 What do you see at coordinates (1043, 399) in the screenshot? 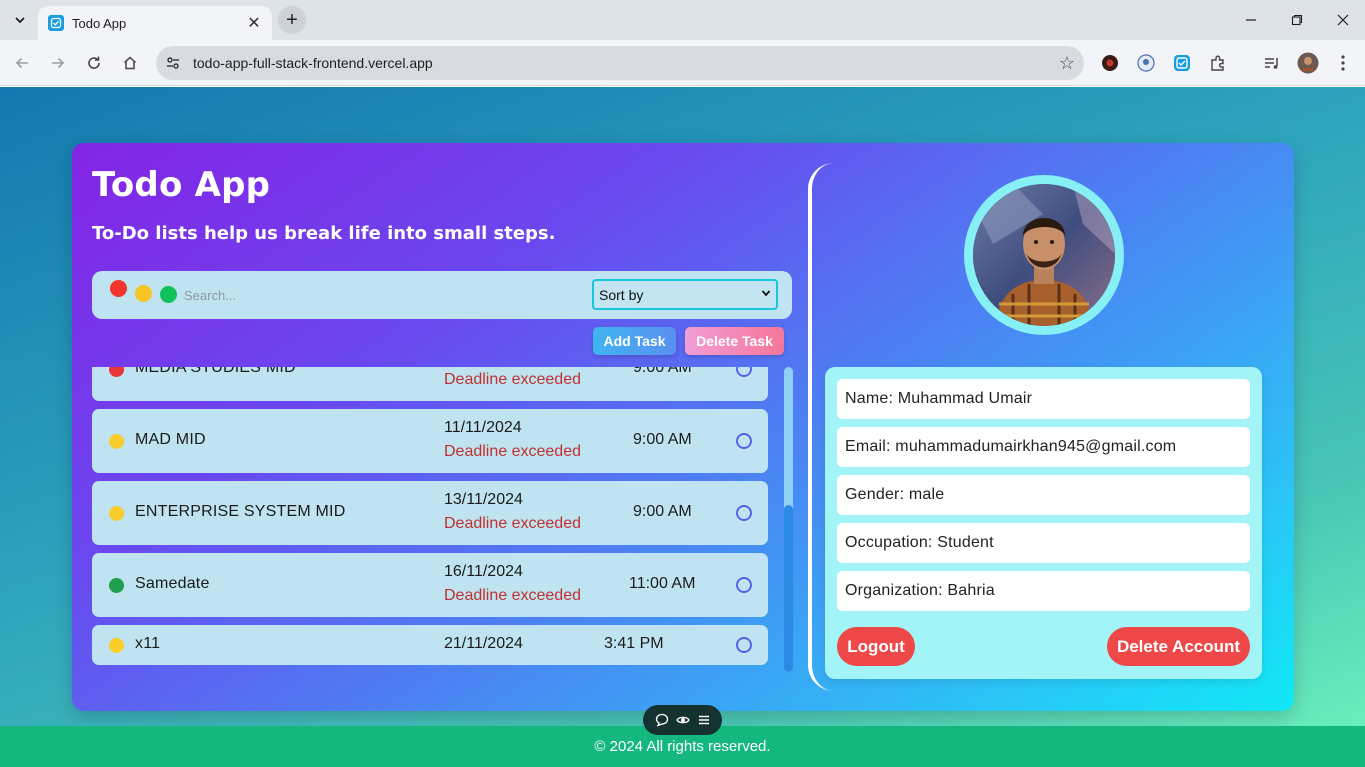
I see `profile-name: Name: Muhammad Umair` at bounding box center [1043, 399].